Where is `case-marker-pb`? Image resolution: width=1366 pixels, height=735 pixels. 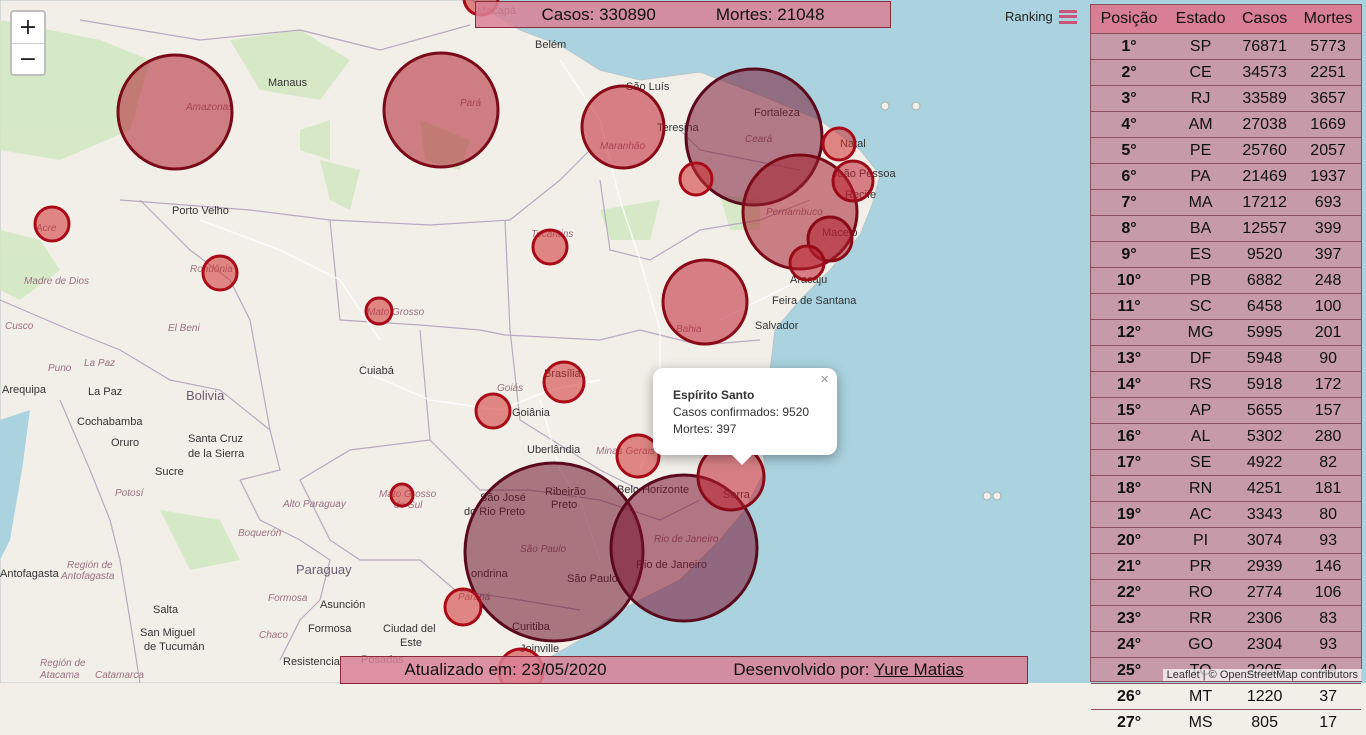 case-marker-pb is located at coordinates (853, 181).